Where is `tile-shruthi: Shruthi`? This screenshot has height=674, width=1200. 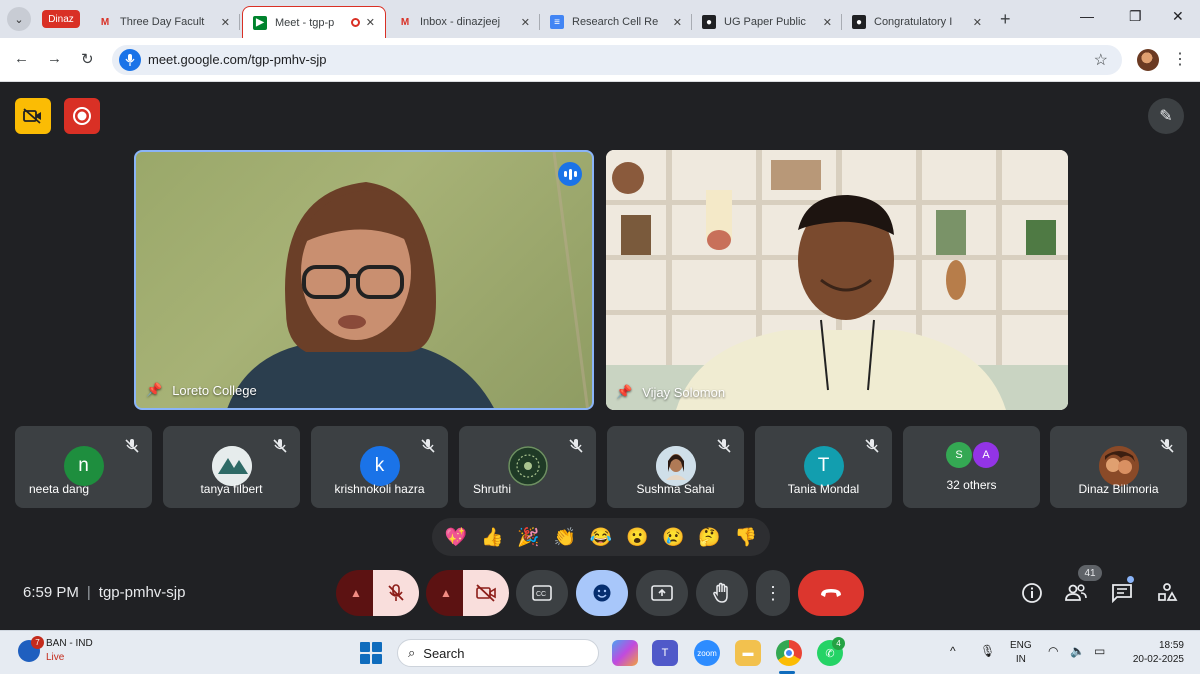
tile-shruthi: Shruthi is located at coordinates (527, 467).